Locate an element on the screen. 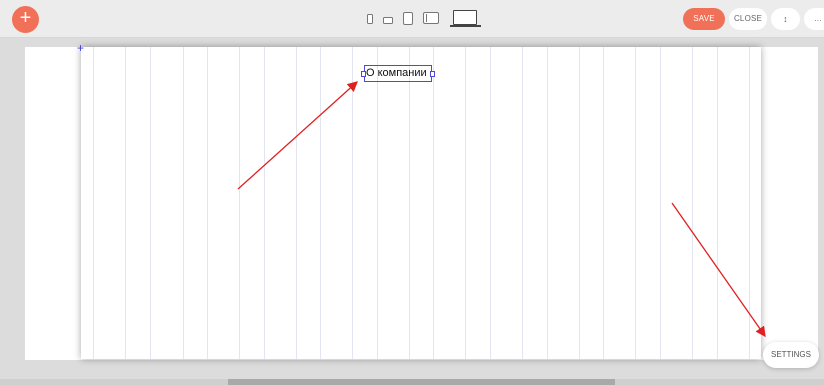  scrollbar-thumb is located at coordinates (421, 382).